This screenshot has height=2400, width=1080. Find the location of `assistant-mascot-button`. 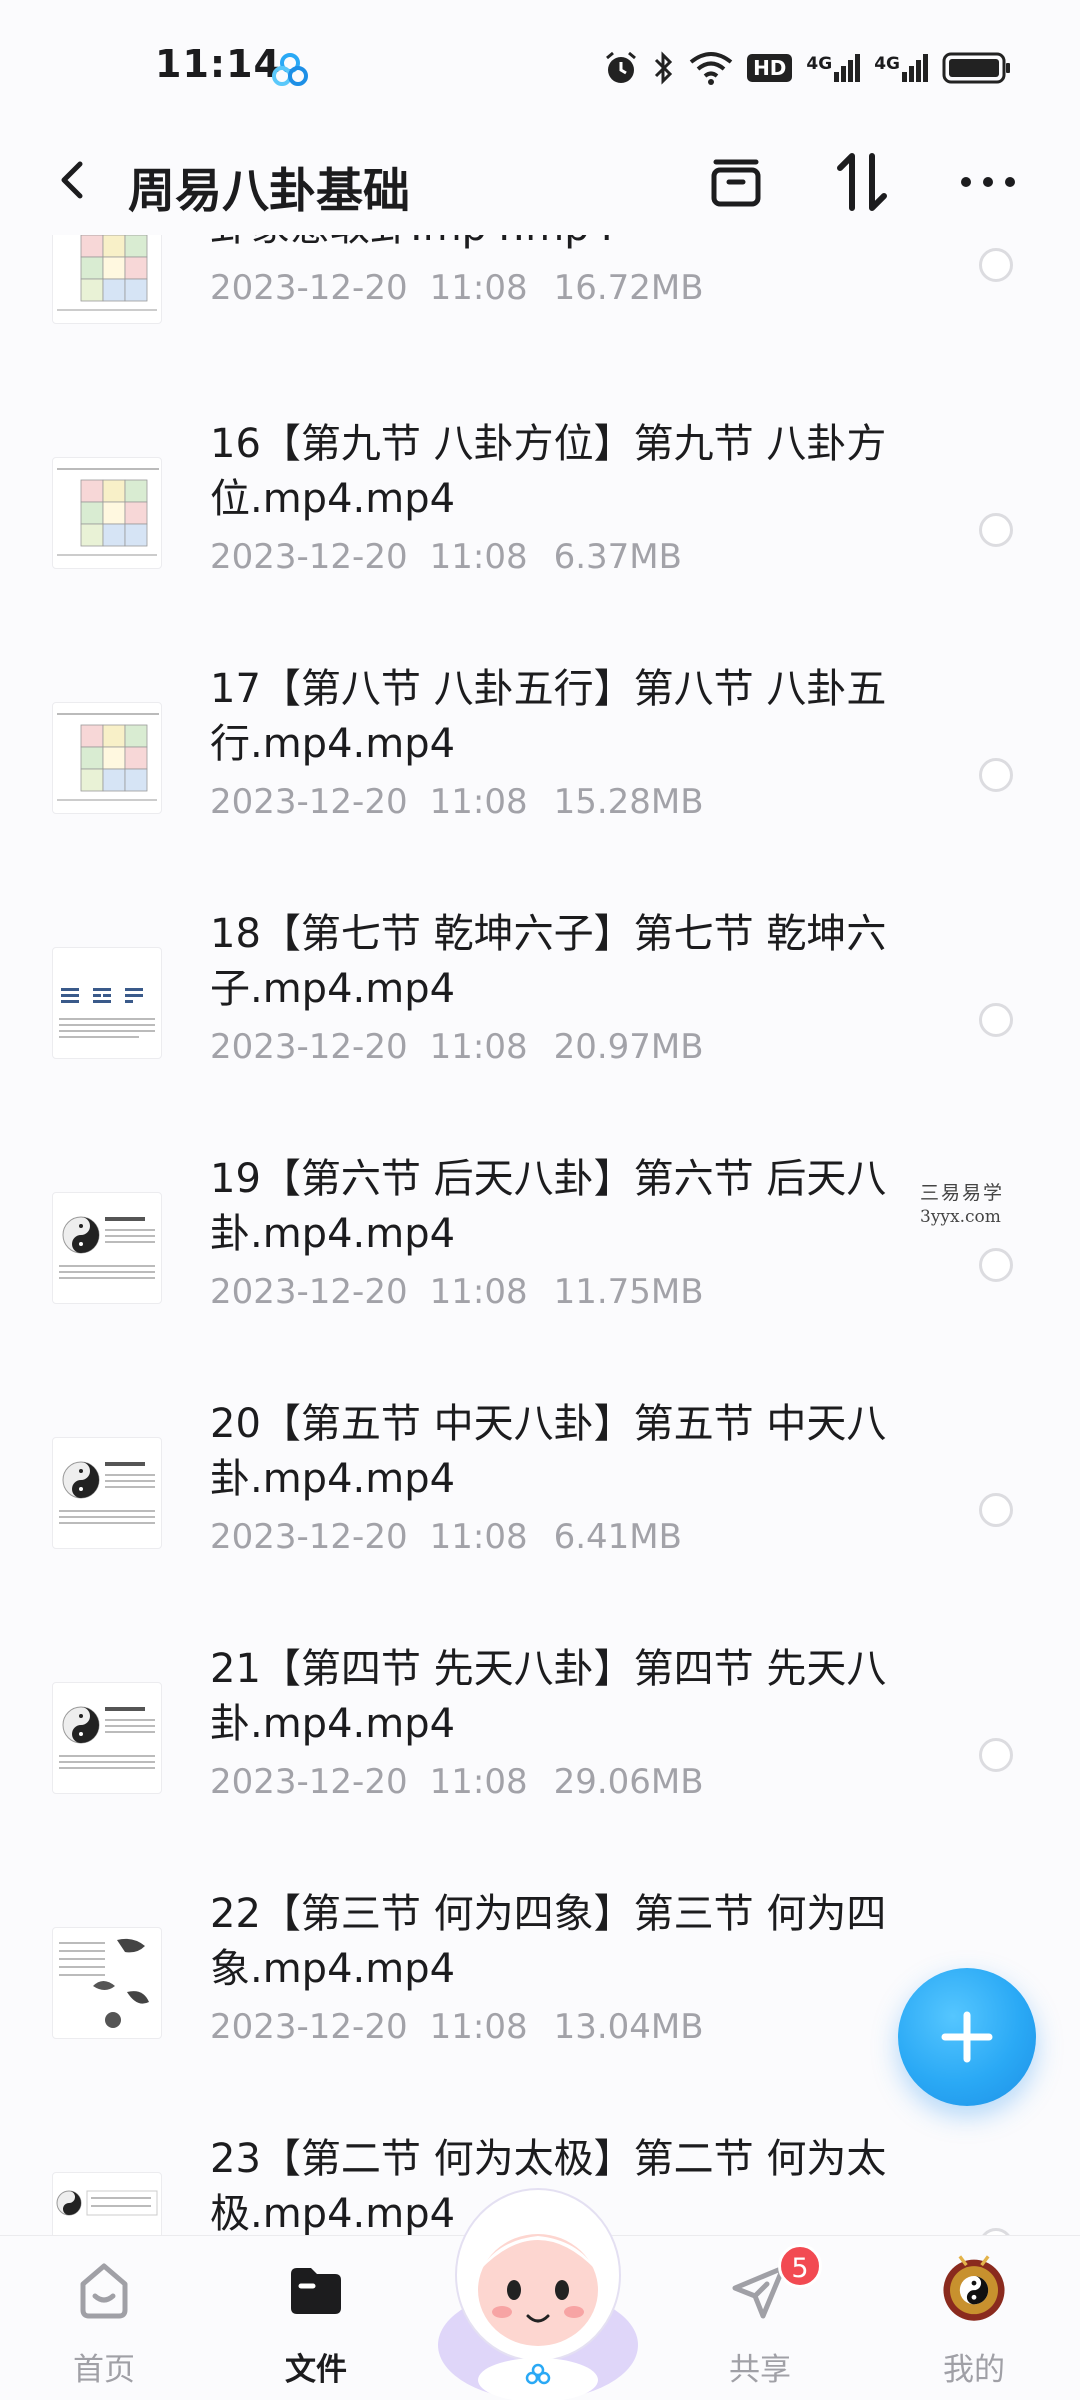

assistant-mascot-button is located at coordinates (538, 2285).